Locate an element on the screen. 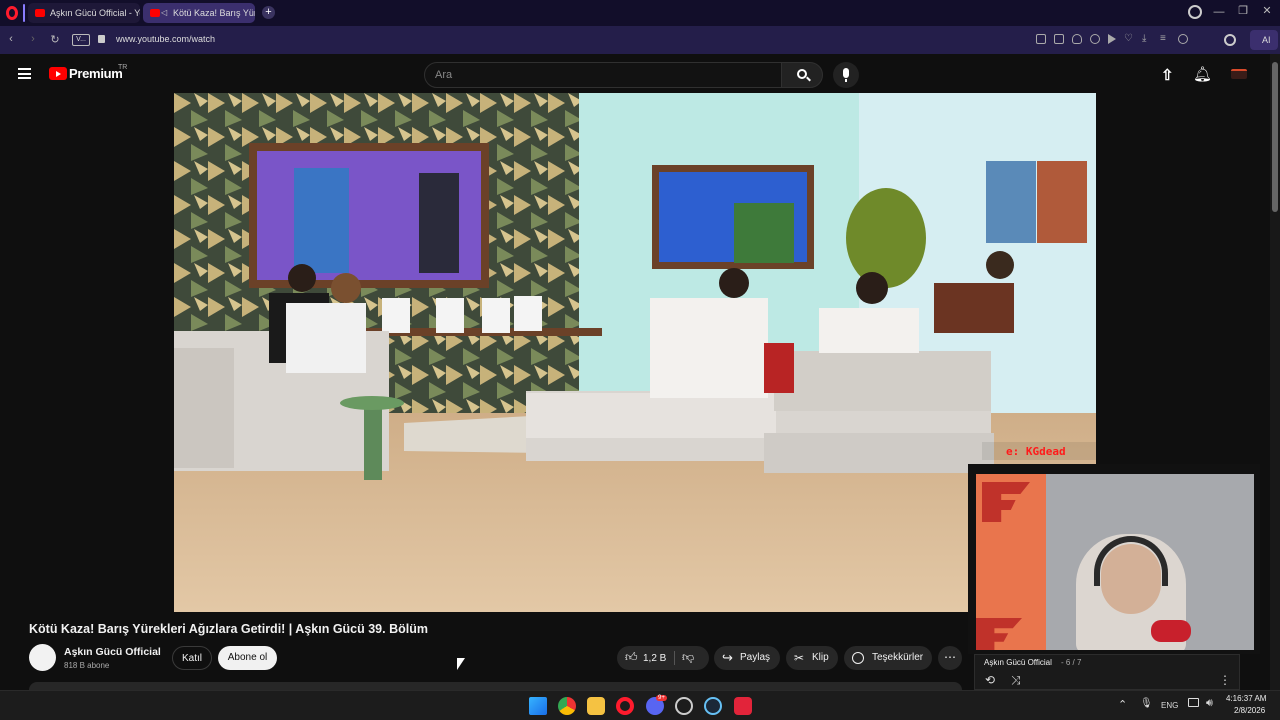  share-button: ↪ Paylaş is located at coordinates (747, 658).